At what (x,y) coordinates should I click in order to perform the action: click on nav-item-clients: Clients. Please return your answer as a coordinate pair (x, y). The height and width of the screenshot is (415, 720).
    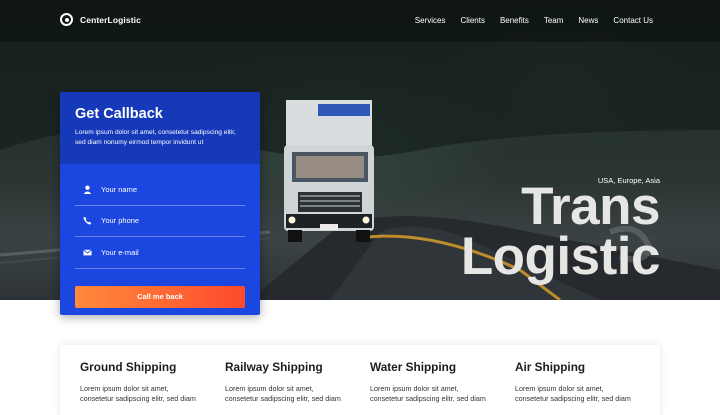
    Looking at the image, I should click on (472, 20).